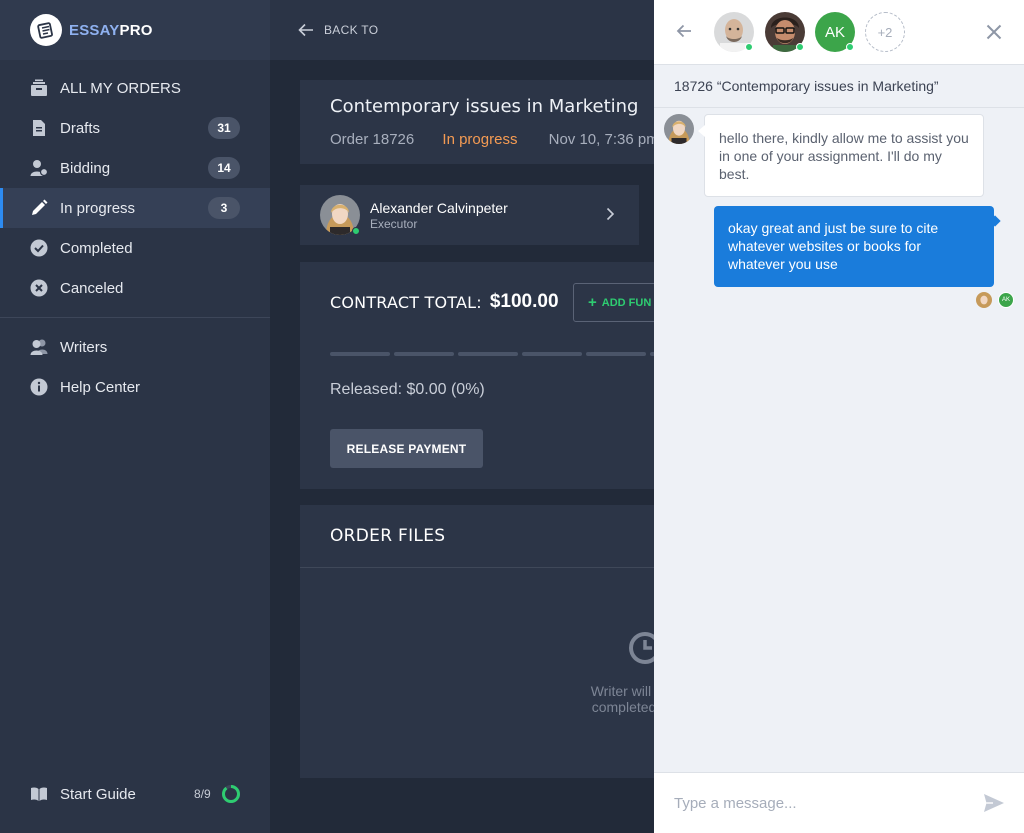 The image size is (1024, 833). What do you see at coordinates (679, 129) in the screenshot?
I see `sender-avatar` at bounding box center [679, 129].